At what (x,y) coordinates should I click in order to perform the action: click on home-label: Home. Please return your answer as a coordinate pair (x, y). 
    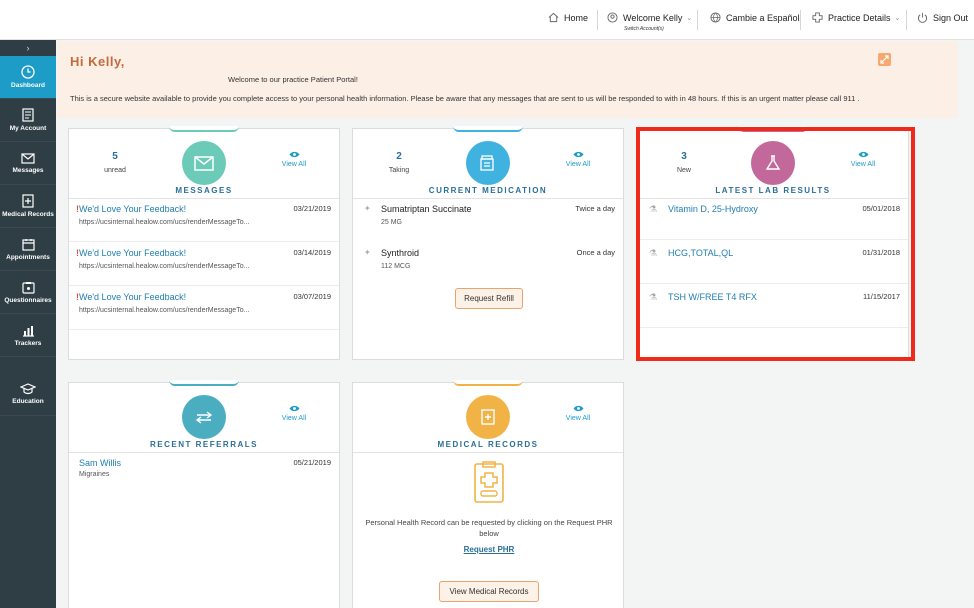
    Looking at the image, I should click on (576, 17).